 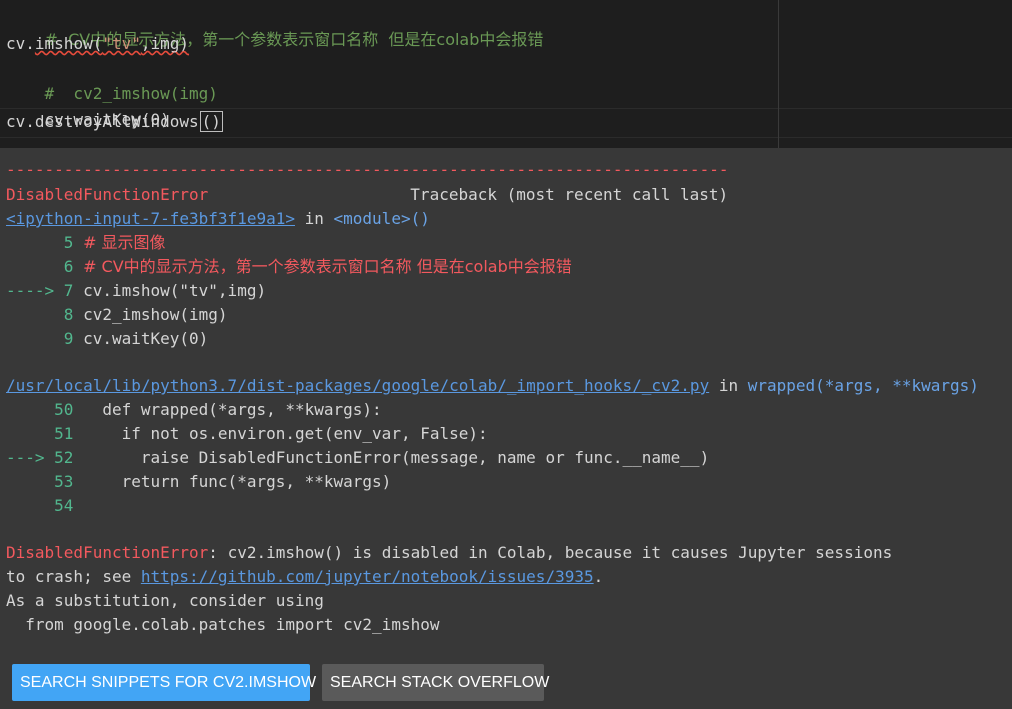 I want to click on frame2-in: in, so click(x=728, y=385).